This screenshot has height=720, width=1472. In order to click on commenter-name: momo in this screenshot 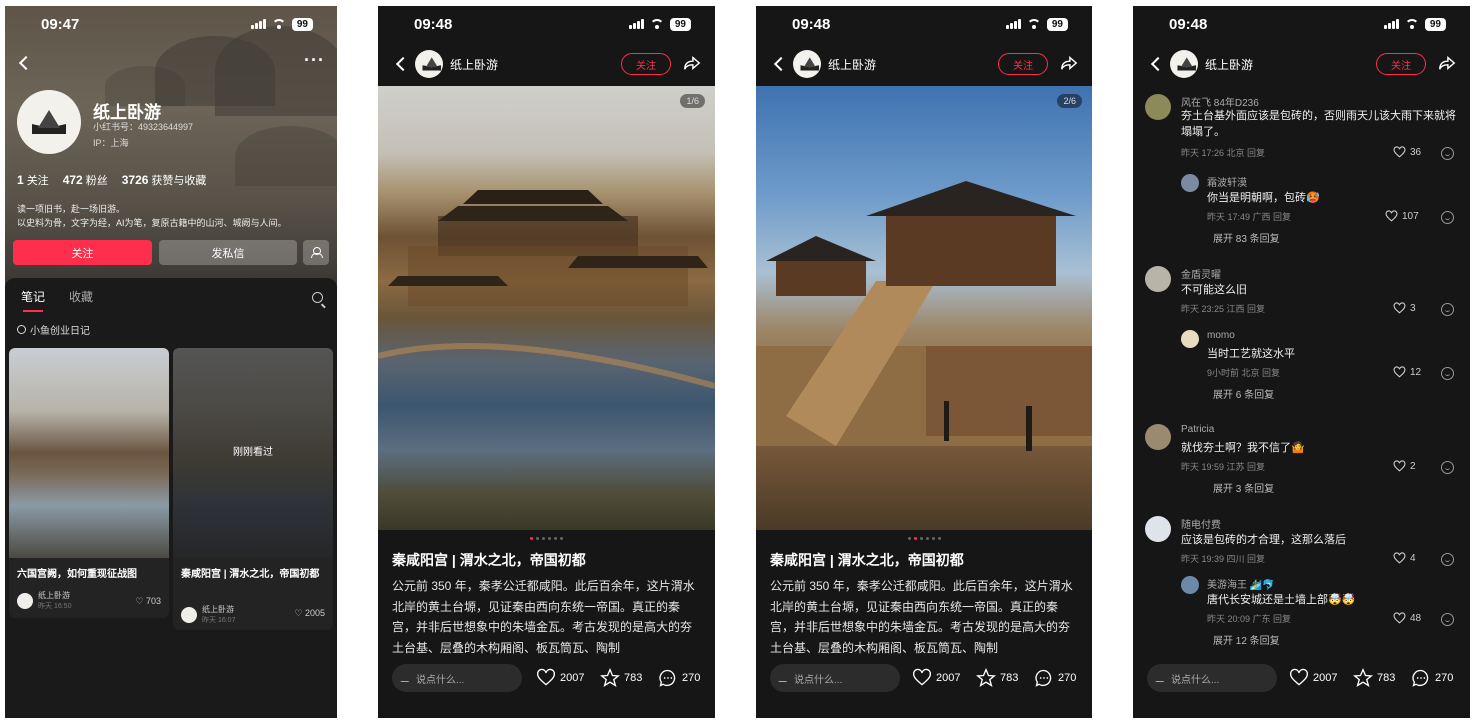, I will do `click(1221, 335)`.